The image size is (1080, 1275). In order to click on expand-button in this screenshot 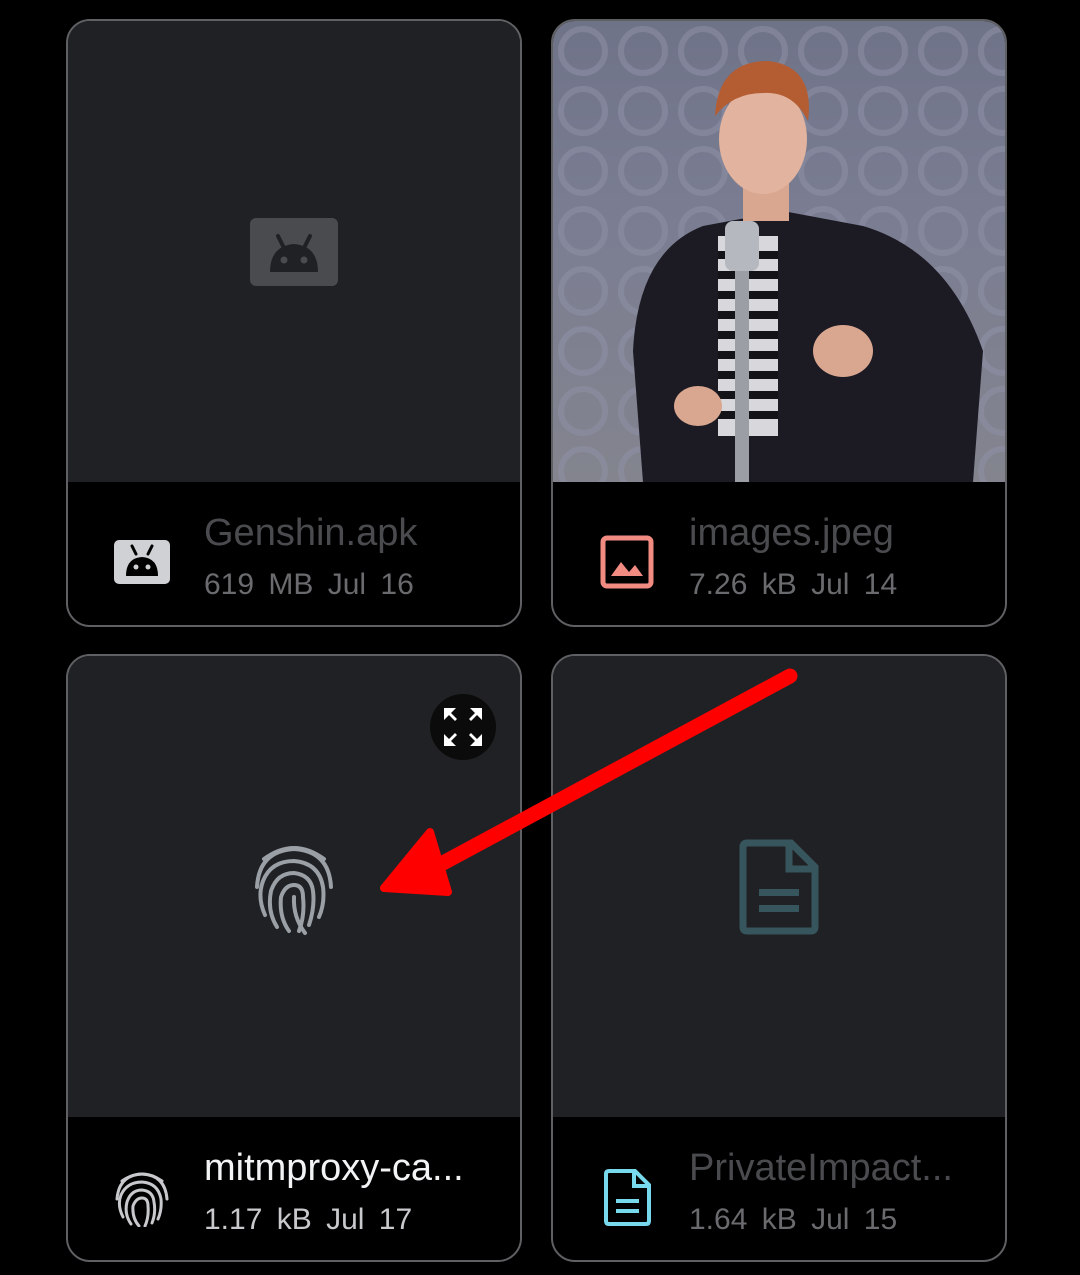, I will do `click(463, 727)`.